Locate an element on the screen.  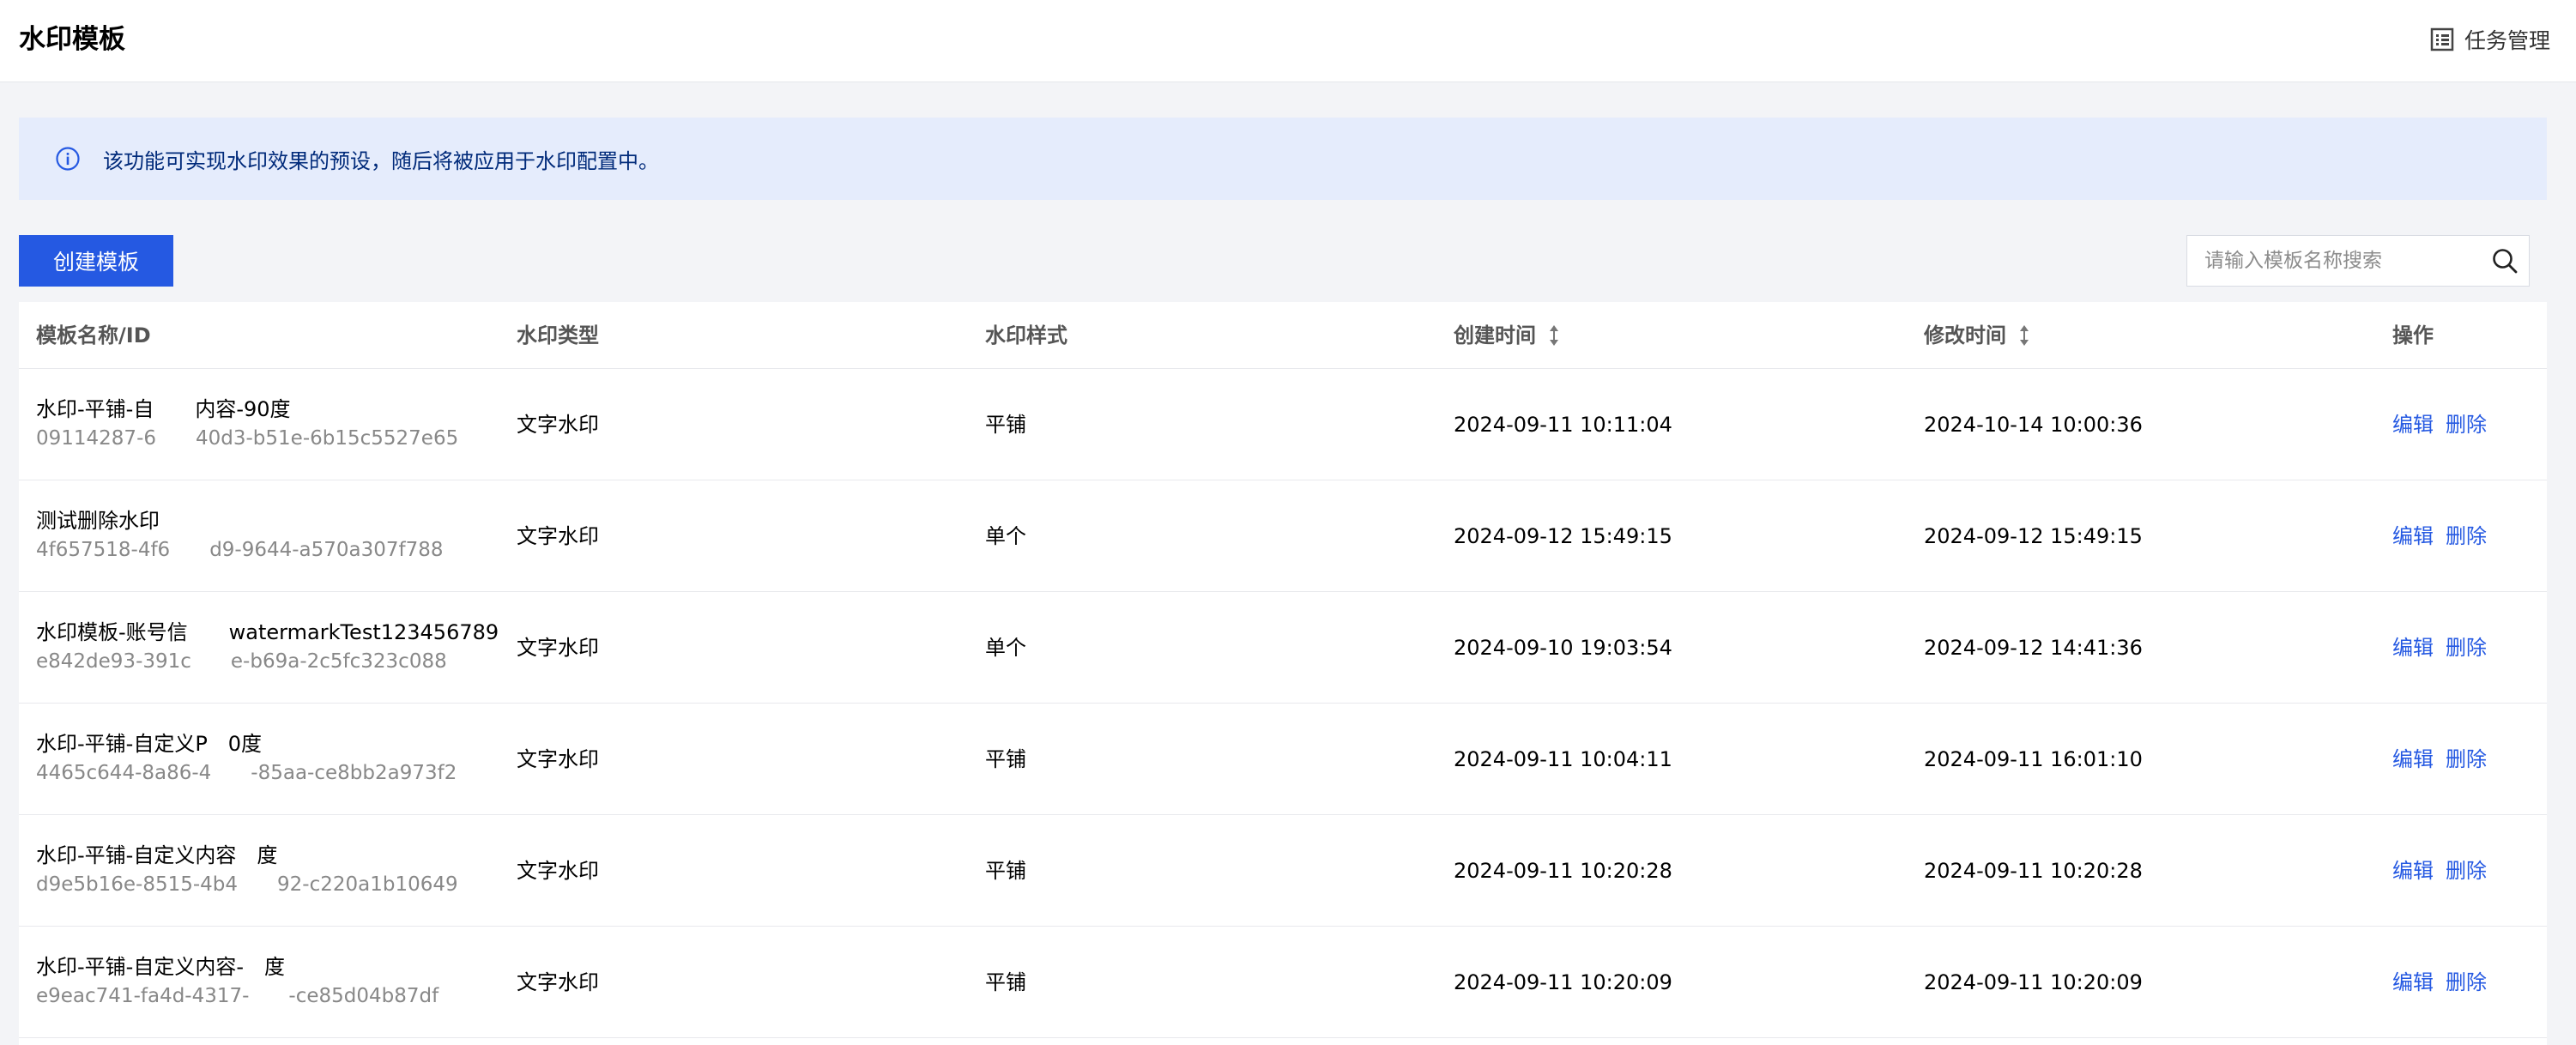
modified-time: 2024-09-12 15:49:15 is located at coordinates (2033, 536).